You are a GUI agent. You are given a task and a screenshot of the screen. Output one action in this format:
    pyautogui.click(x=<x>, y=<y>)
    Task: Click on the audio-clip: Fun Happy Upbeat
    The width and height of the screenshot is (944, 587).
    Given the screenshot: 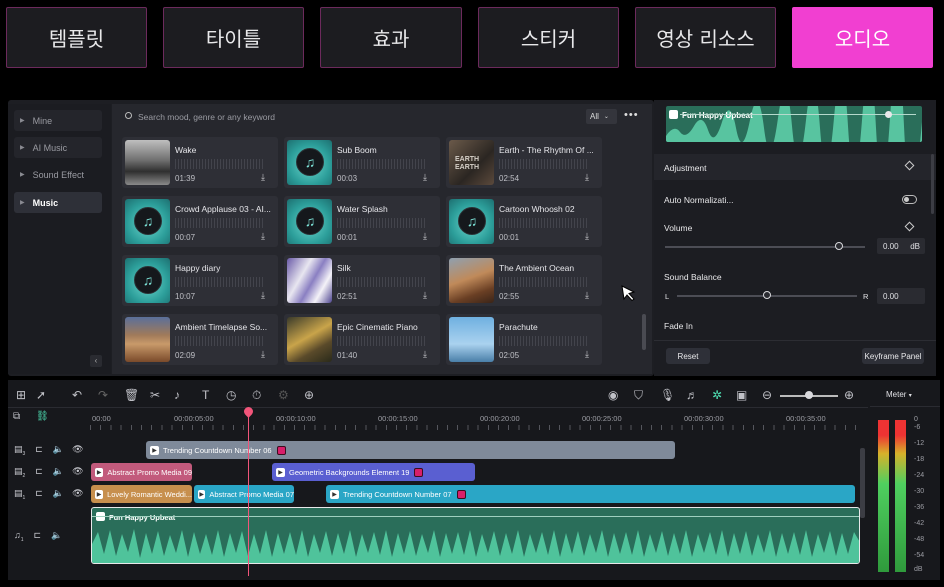 What is the action you would take?
    pyautogui.click(x=475, y=535)
    